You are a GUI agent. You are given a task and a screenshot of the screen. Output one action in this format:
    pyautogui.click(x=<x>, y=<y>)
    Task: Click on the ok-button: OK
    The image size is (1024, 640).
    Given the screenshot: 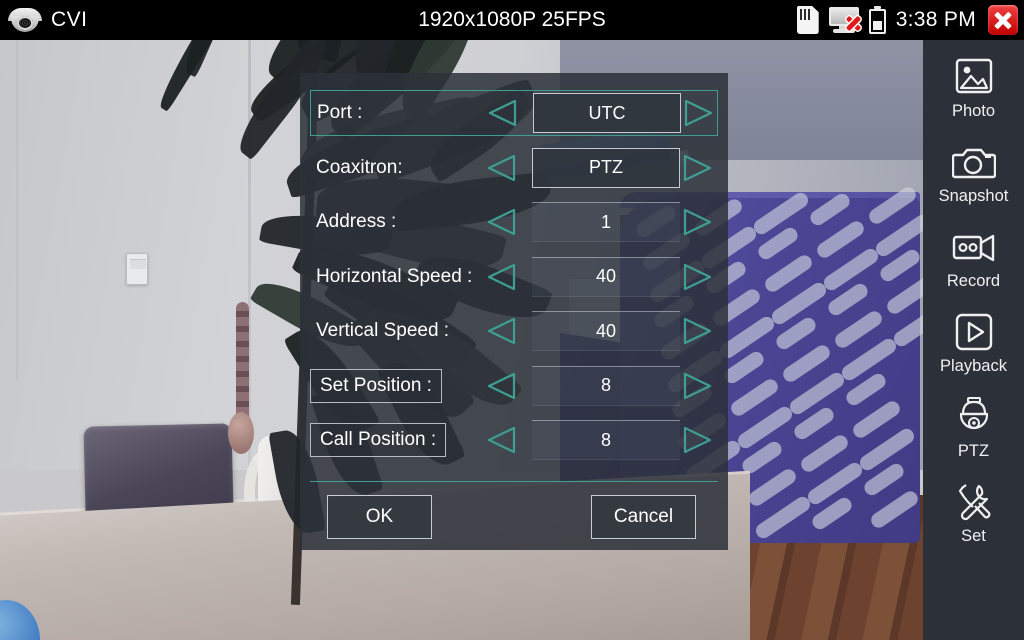 What is the action you would take?
    pyautogui.click(x=379, y=517)
    